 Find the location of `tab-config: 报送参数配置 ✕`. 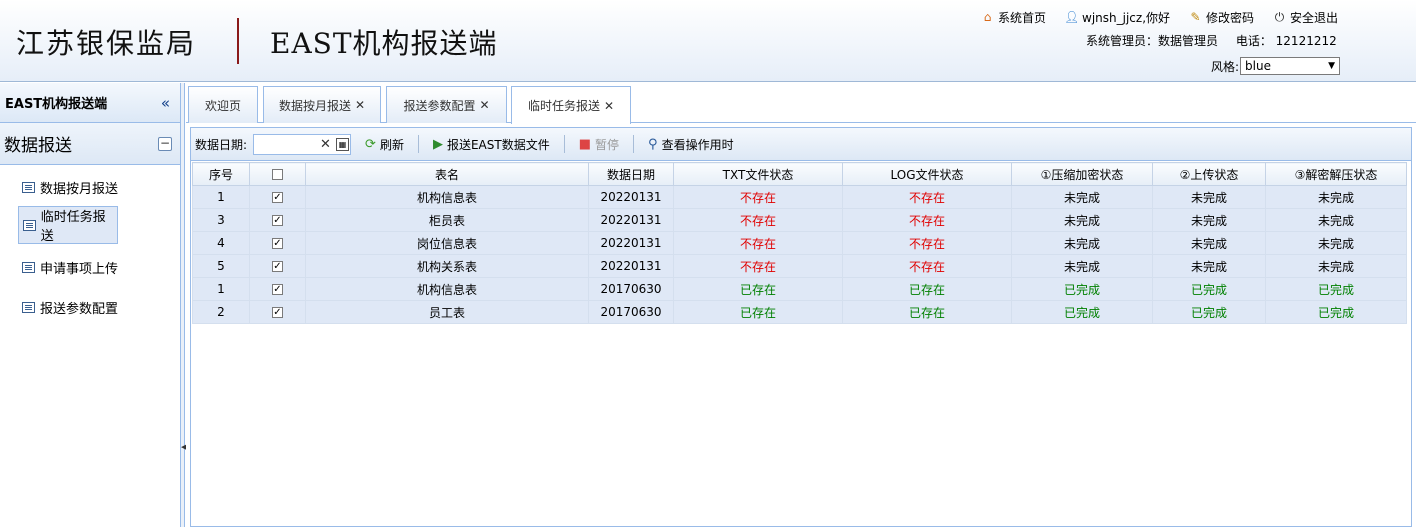

tab-config: 报送参数配置 ✕ is located at coordinates (446, 104).